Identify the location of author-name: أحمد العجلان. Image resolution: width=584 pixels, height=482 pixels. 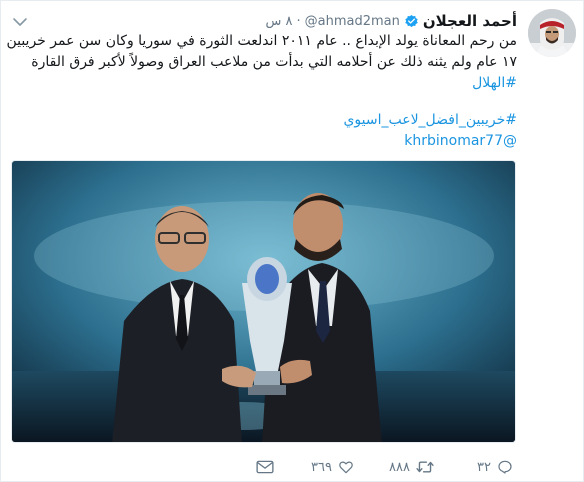
(470, 21).